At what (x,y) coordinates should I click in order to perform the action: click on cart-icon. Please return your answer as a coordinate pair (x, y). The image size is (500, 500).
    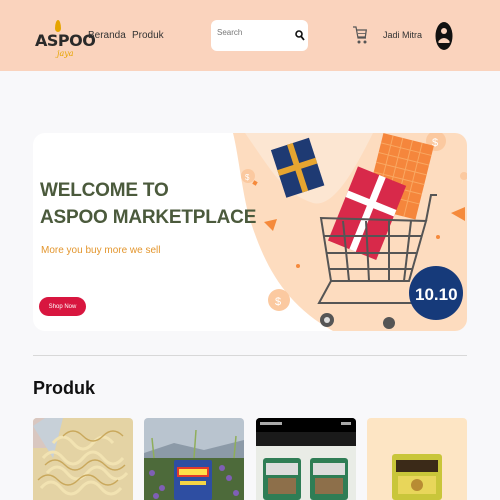
    Looking at the image, I should click on (360, 36).